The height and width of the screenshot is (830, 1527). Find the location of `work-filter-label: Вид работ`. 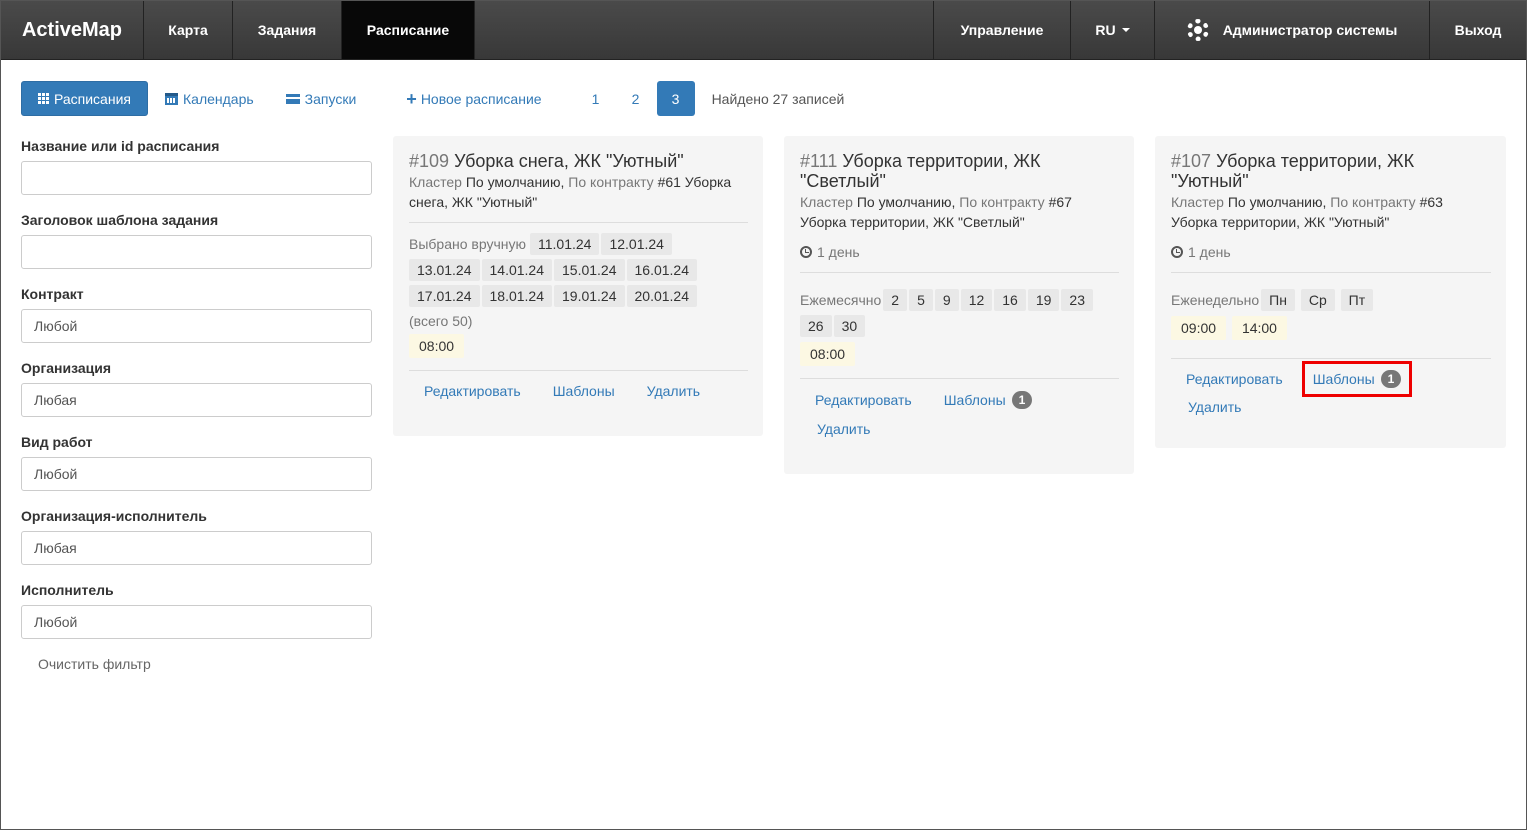

work-filter-label: Вид работ is located at coordinates (57, 442).